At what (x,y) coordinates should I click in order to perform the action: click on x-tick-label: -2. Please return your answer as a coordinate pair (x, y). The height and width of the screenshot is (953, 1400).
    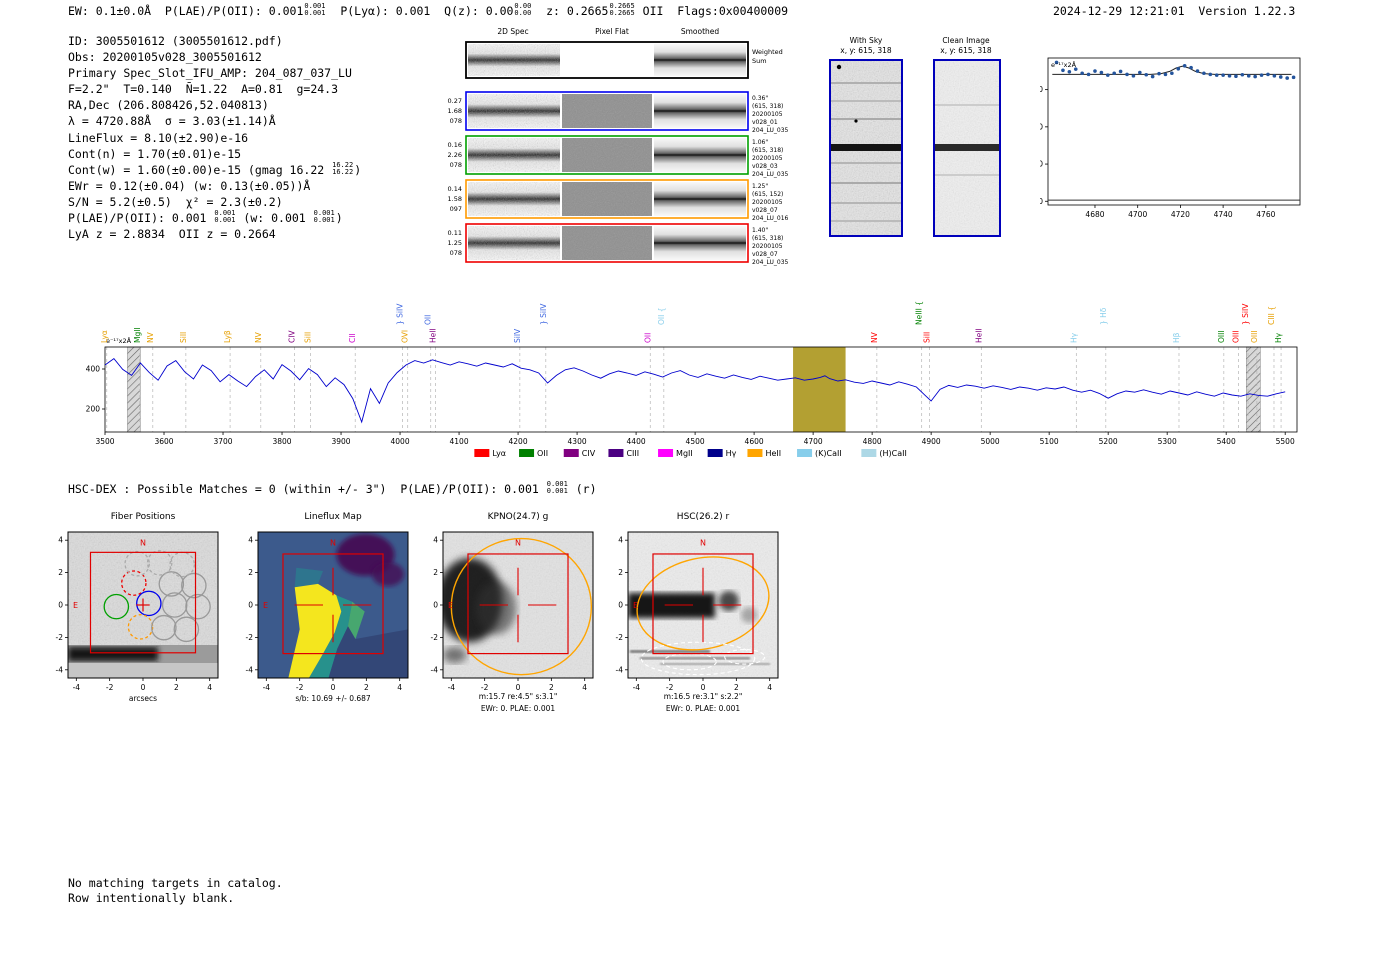
    Looking at the image, I should click on (300, 687).